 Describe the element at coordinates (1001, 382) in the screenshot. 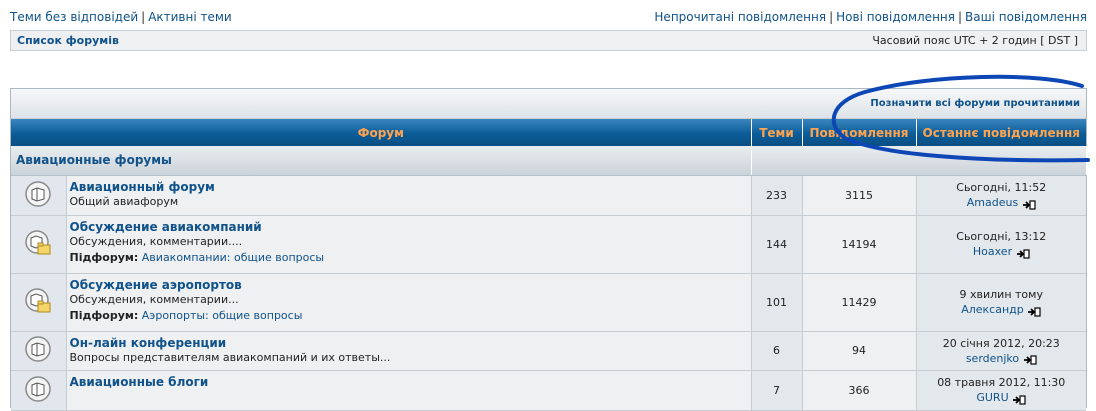

I see `last-post-time: 08 травня 2012, 11:30` at that location.